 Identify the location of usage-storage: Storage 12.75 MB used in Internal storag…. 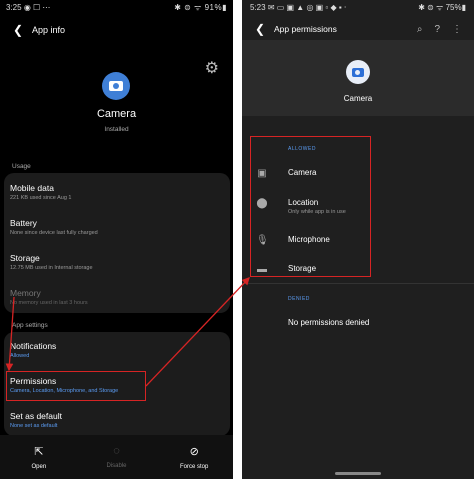
(51, 262).